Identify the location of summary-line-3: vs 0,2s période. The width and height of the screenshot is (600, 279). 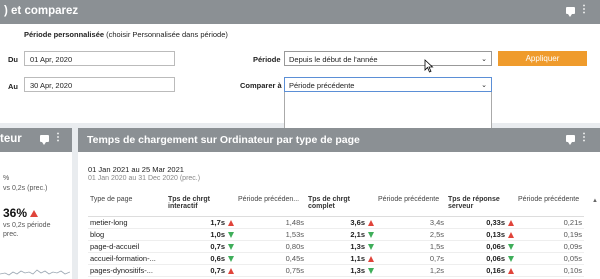
(27, 225).